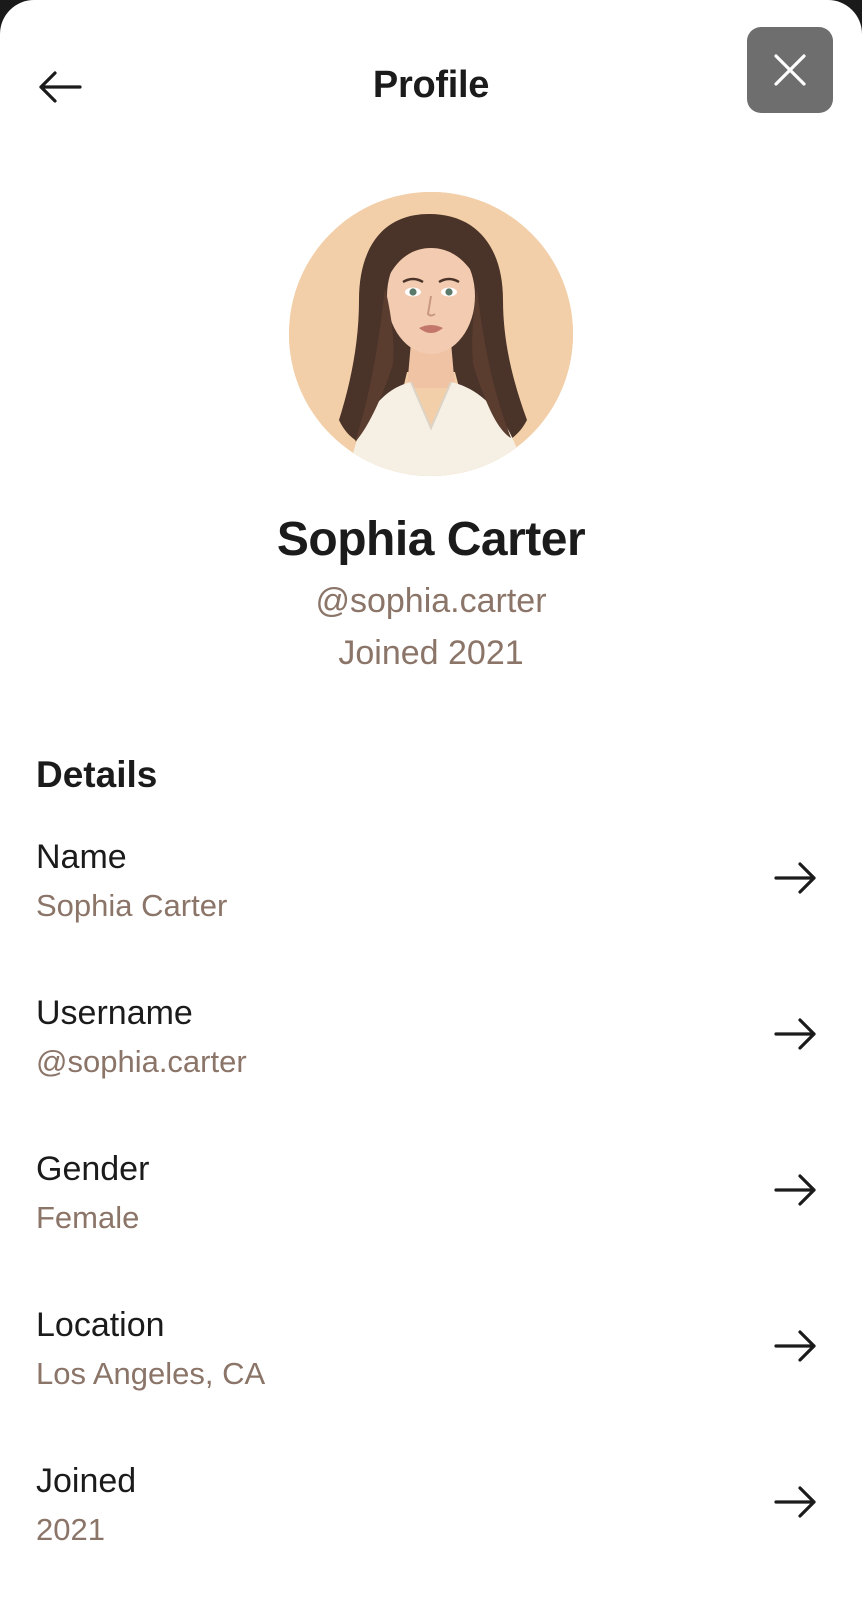  Describe the element at coordinates (431, 908) in the screenshot. I see `detail-row-name: Name Sophia Carter` at that location.